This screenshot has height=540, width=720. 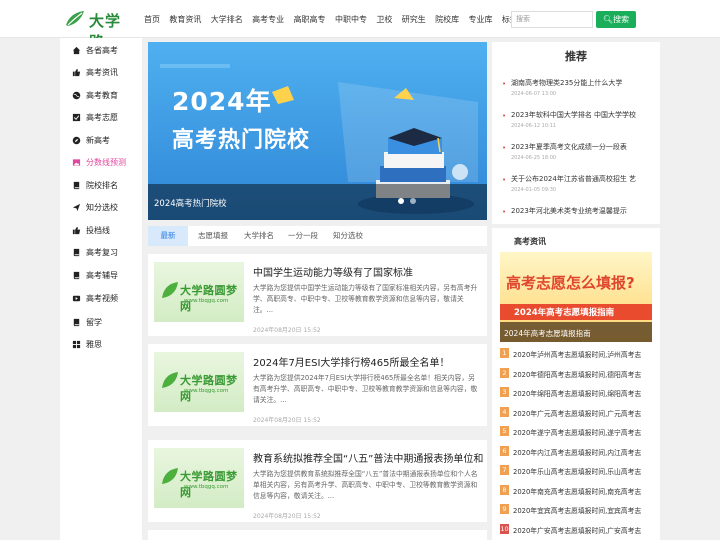 What do you see at coordinates (76, 140) in the screenshot?
I see `compass-icon` at bounding box center [76, 140].